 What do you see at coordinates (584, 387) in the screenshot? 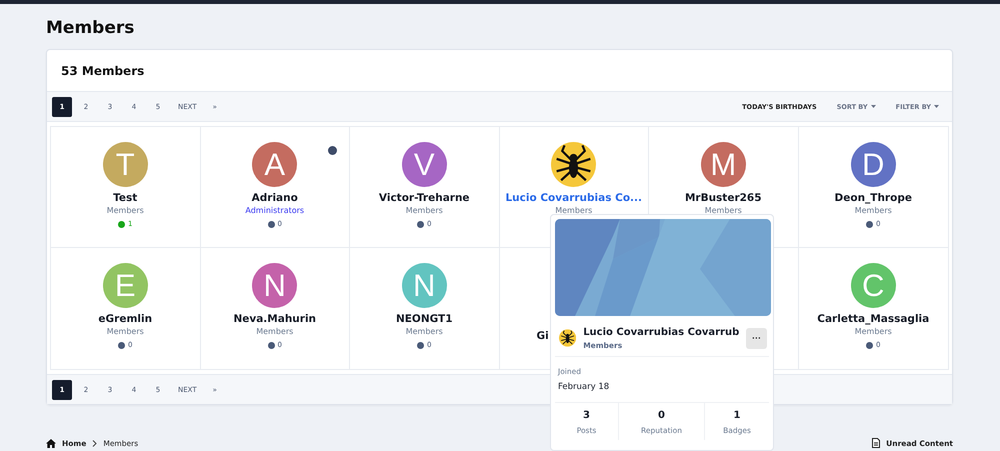
I see `joined-date: February 18` at bounding box center [584, 387].